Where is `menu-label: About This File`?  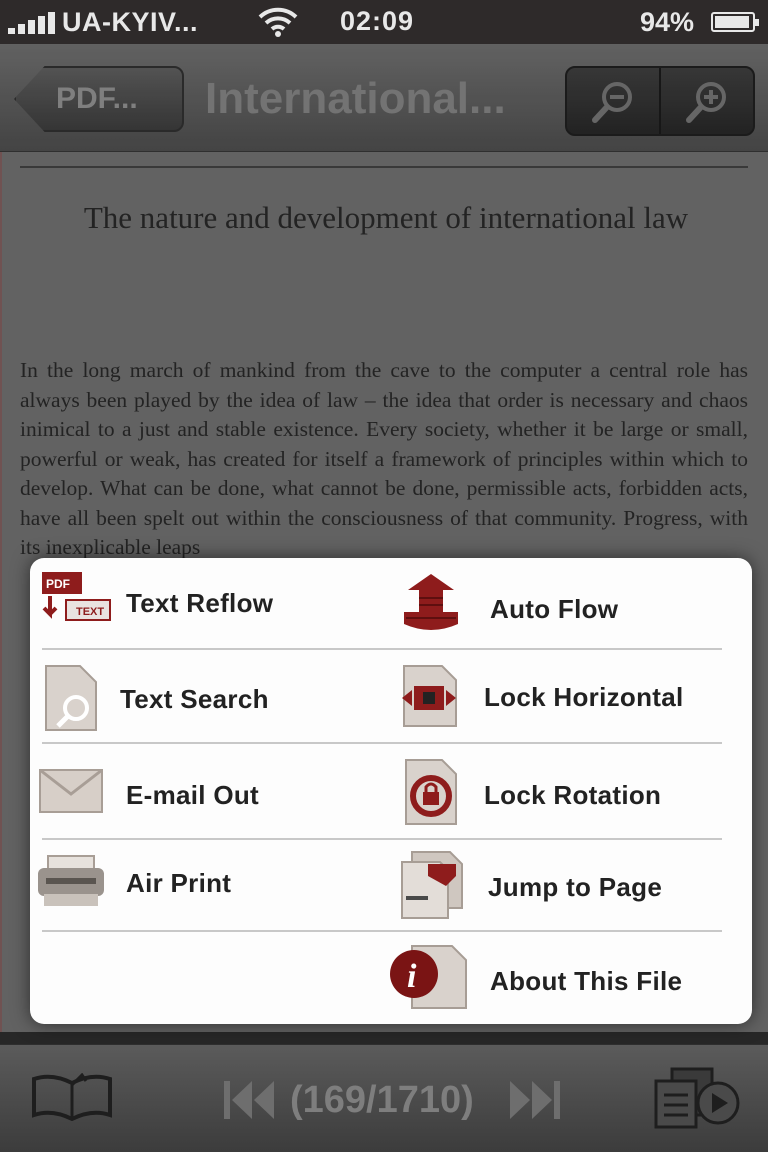 menu-label: About This File is located at coordinates (586, 981).